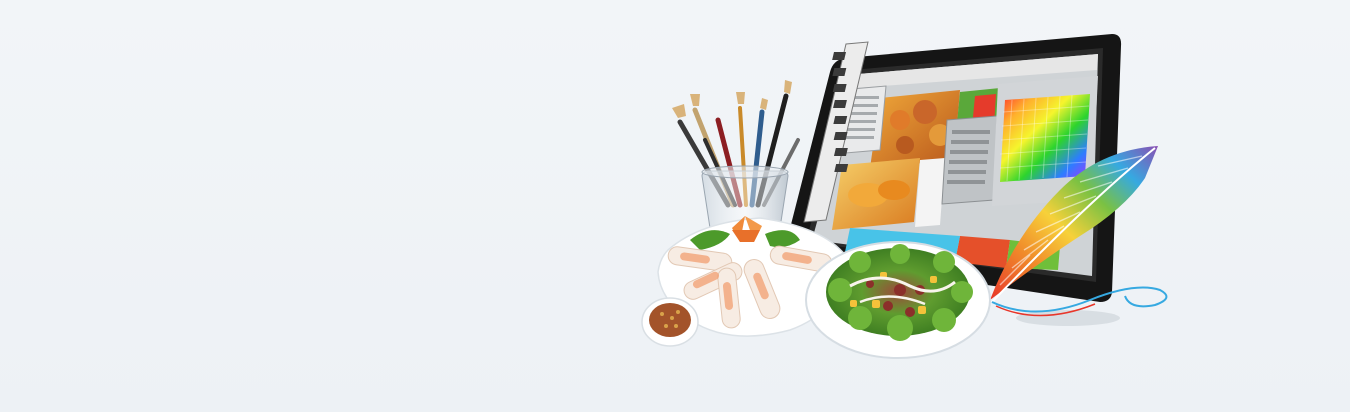 The height and width of the screenshot is (412, 1350). Describe the element at coordinates (898, 300) in the screenshot. I see `salad-plate-icon` at that location.